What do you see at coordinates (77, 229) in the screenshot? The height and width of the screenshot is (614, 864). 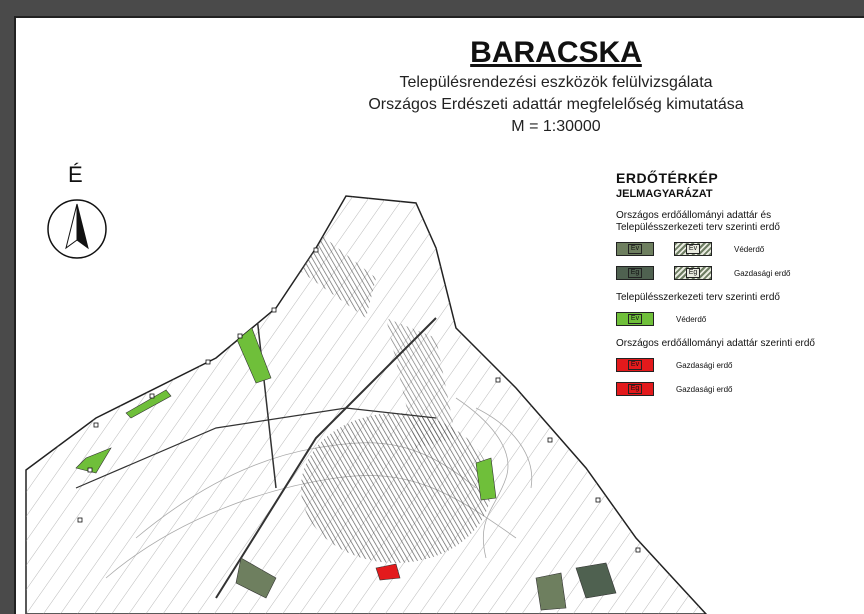 I see `north-arrow-icon` at bounding box center [77, 229].